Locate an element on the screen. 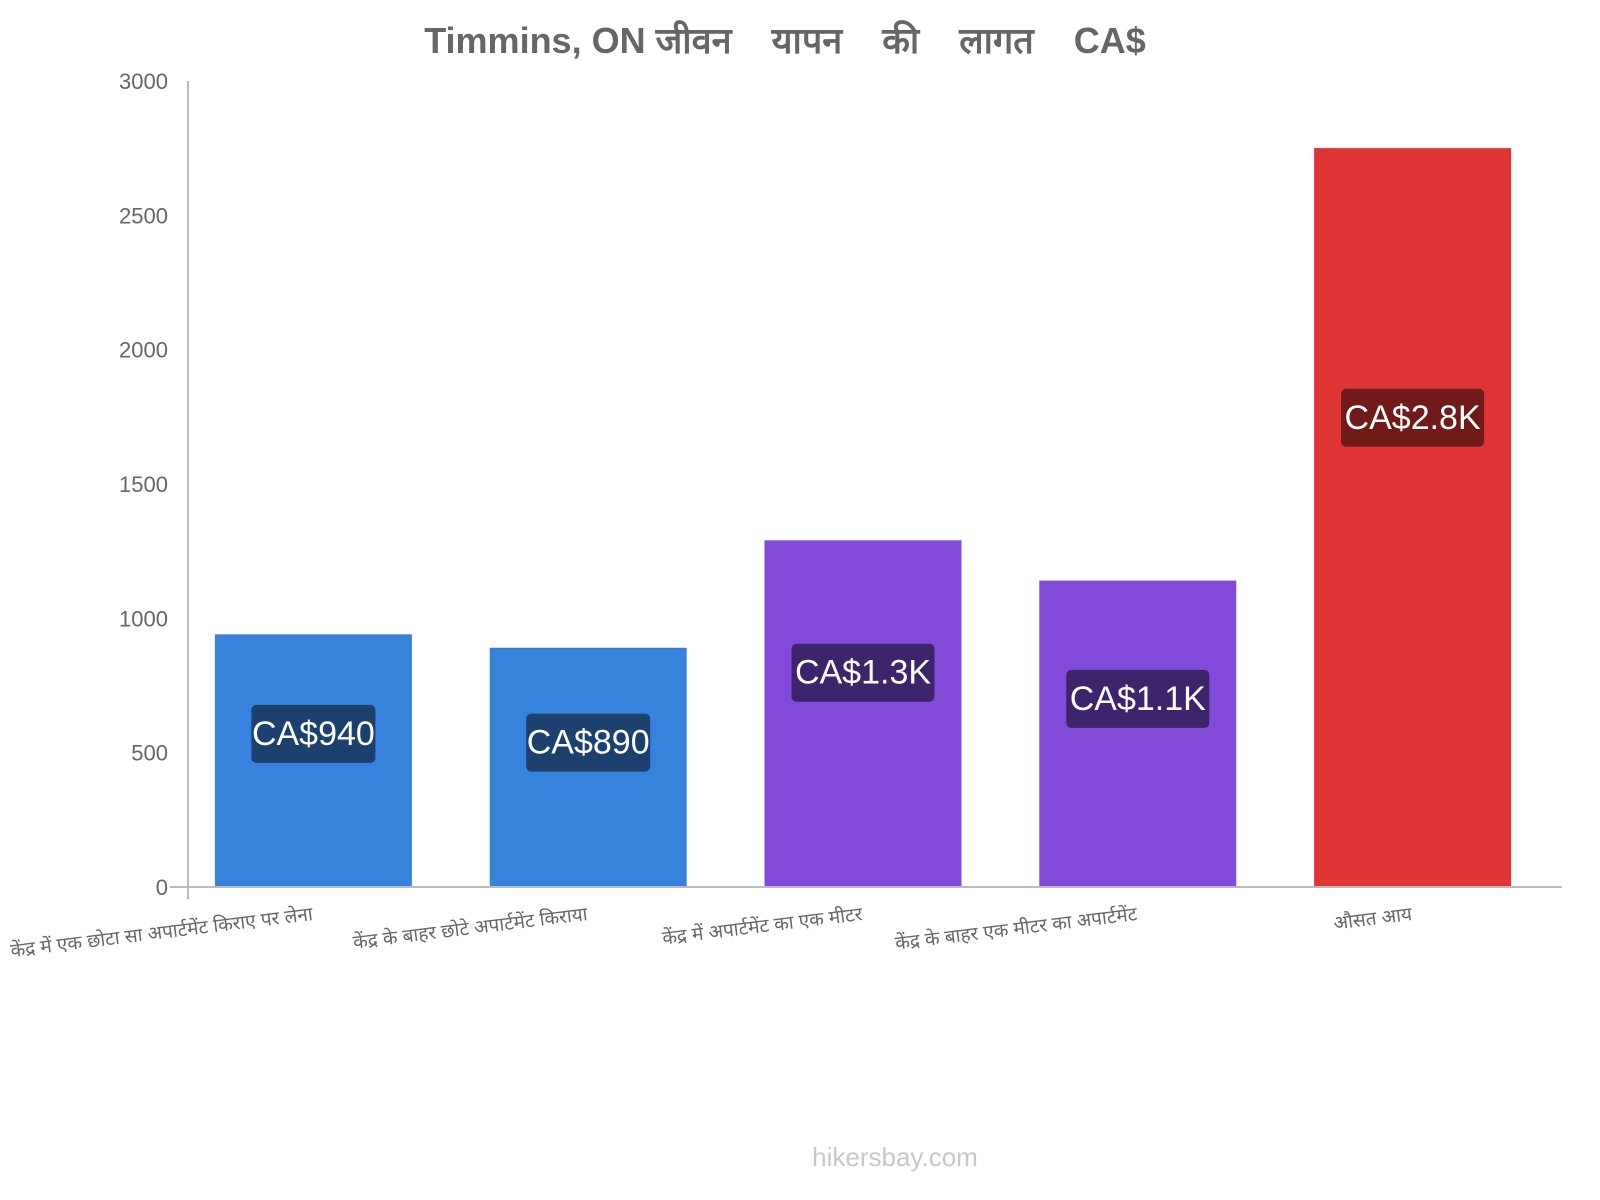 This screenshot has height=1200, width=1600. data-label: CA$940 is located at coordinates (313, 734).